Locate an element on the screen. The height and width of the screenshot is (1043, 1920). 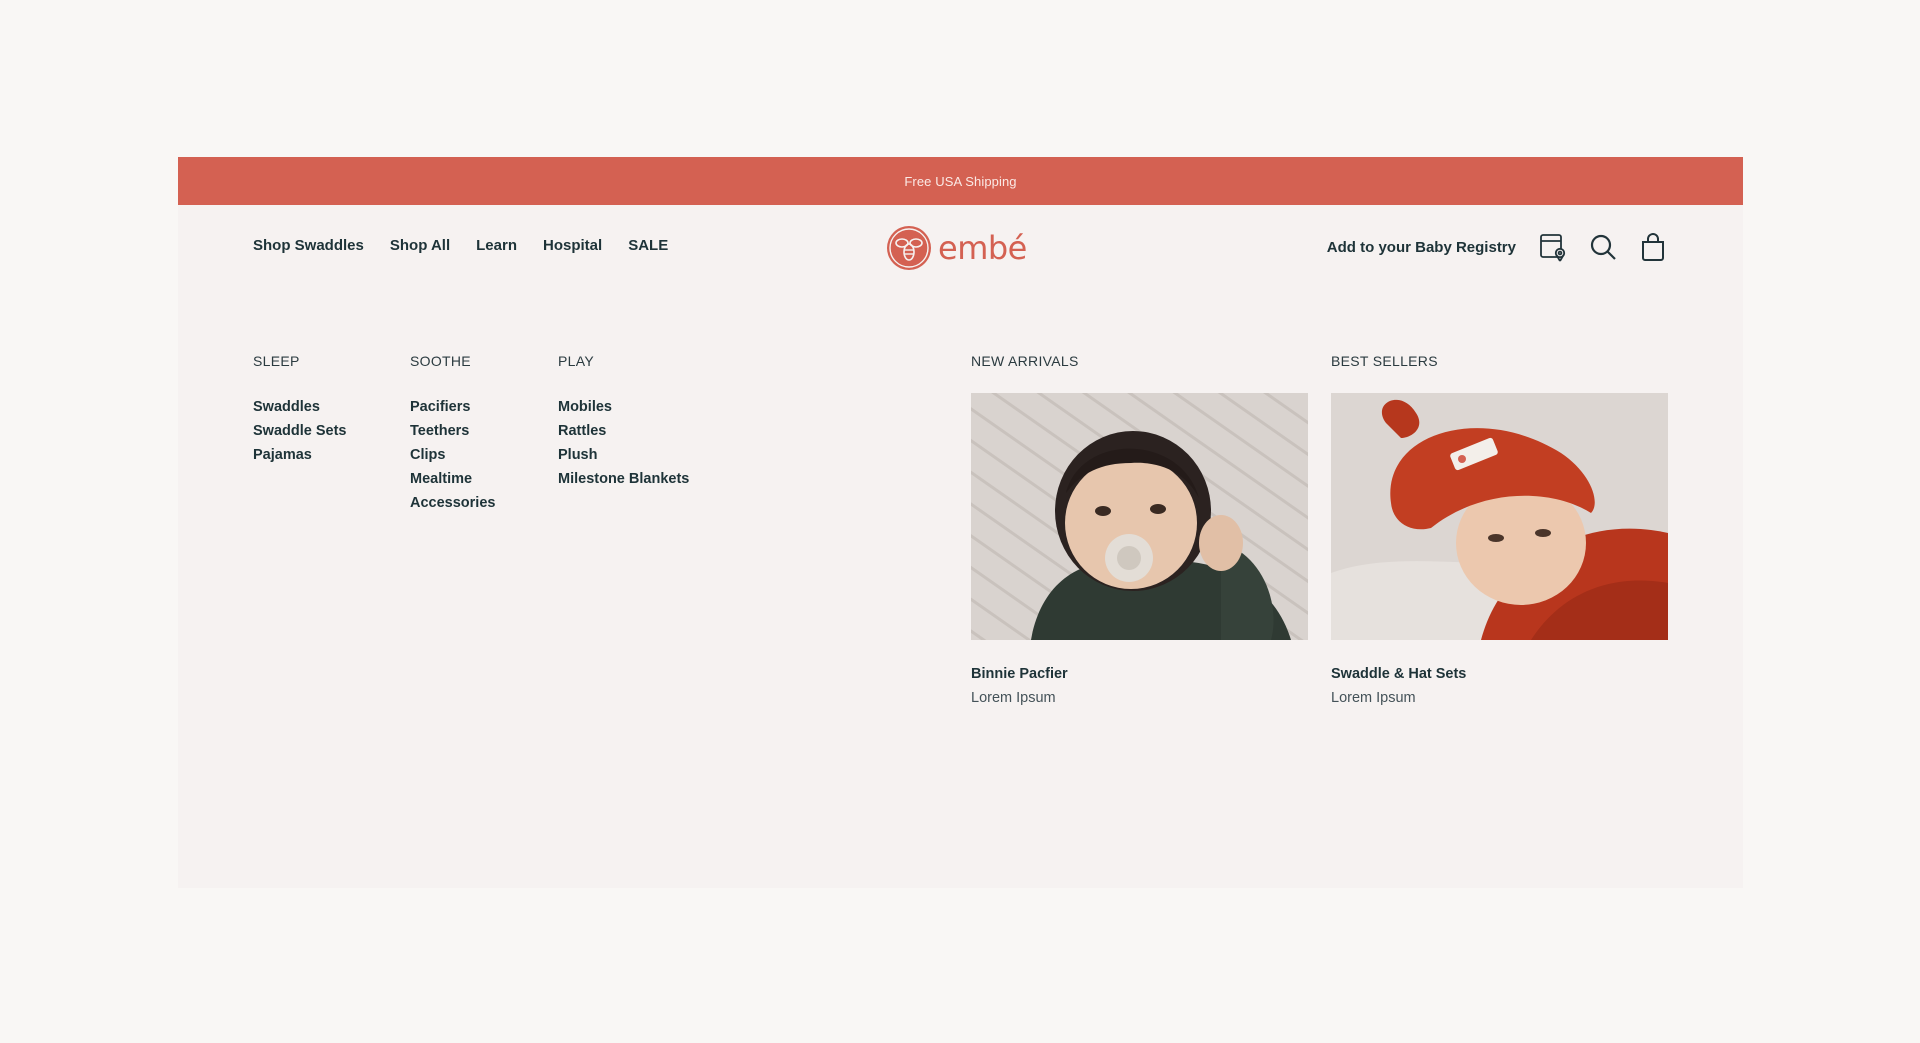
shopping-bag-icon is located at coordinates (1653, 247).